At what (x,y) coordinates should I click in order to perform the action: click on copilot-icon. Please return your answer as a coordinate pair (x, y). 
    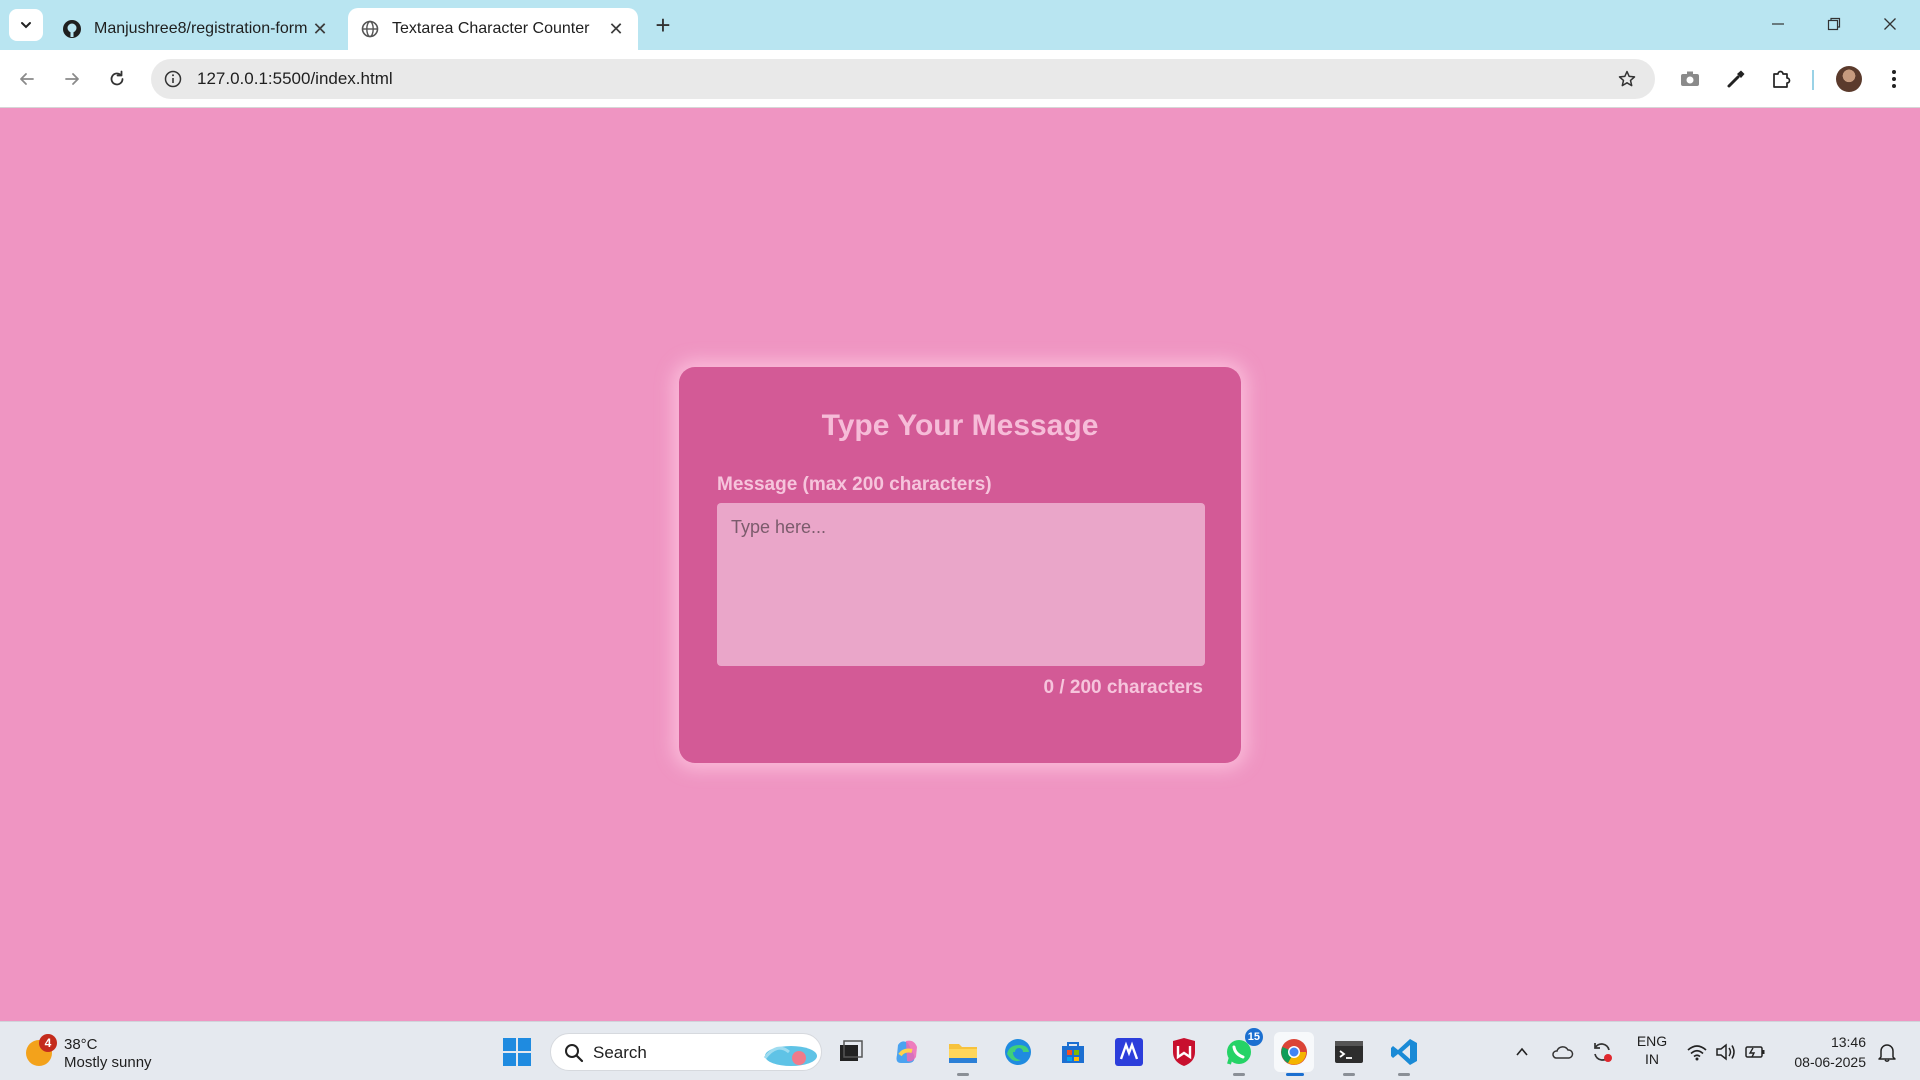
    Looking at the image, I should click on (906, 1051).